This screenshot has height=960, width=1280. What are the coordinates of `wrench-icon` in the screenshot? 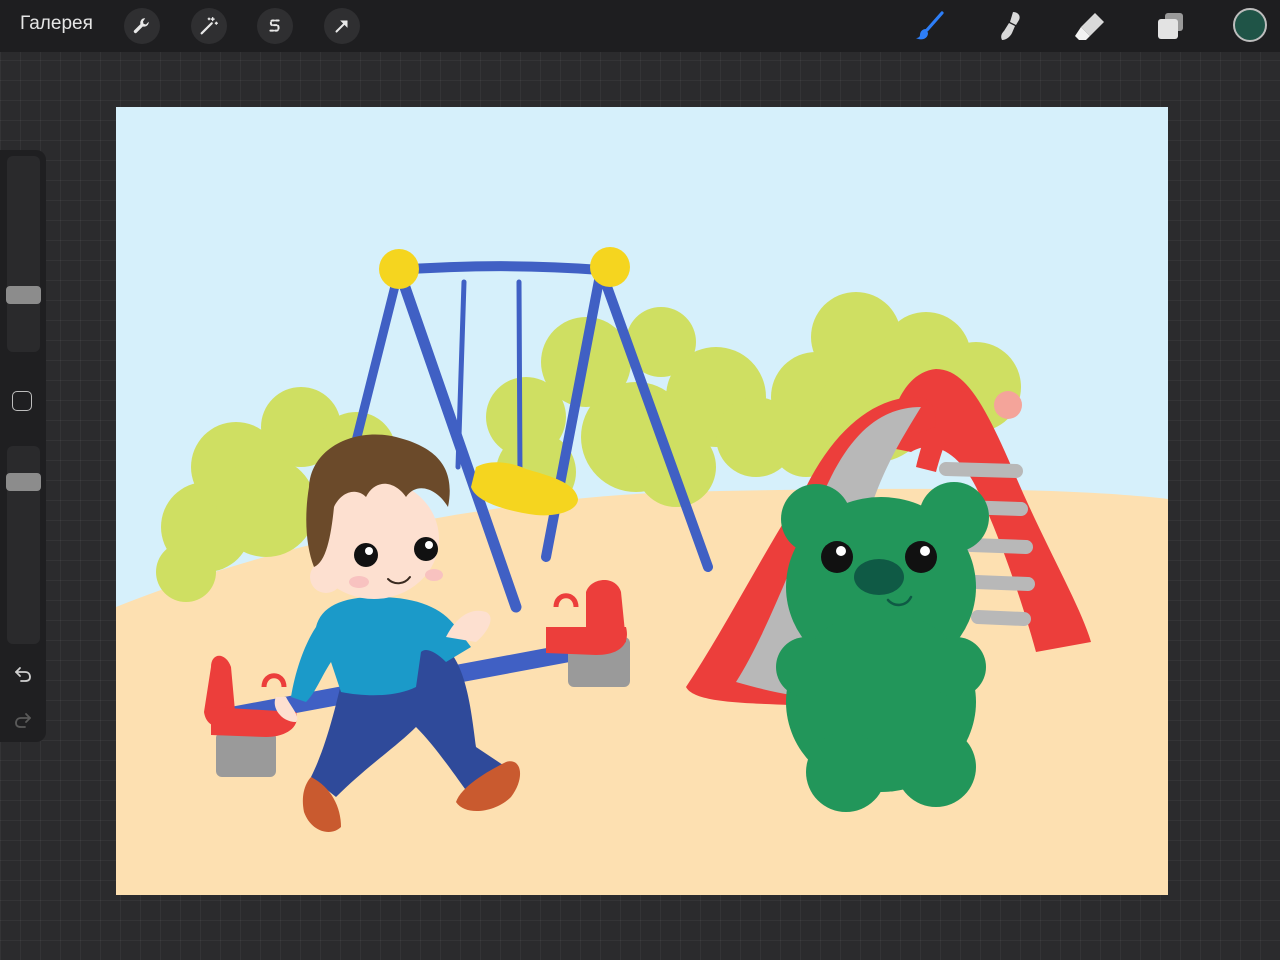 It's located at (141, 26).